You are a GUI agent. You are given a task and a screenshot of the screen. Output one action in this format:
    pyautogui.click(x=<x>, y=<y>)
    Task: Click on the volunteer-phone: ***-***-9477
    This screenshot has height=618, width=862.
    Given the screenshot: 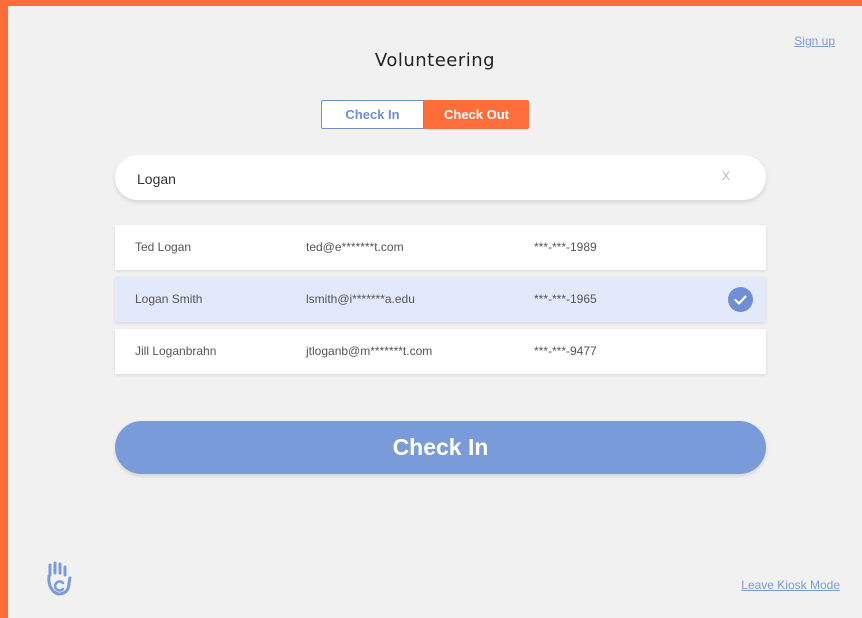 What is the action you would take?
    pyautogui.click(x=565, y=351)
    